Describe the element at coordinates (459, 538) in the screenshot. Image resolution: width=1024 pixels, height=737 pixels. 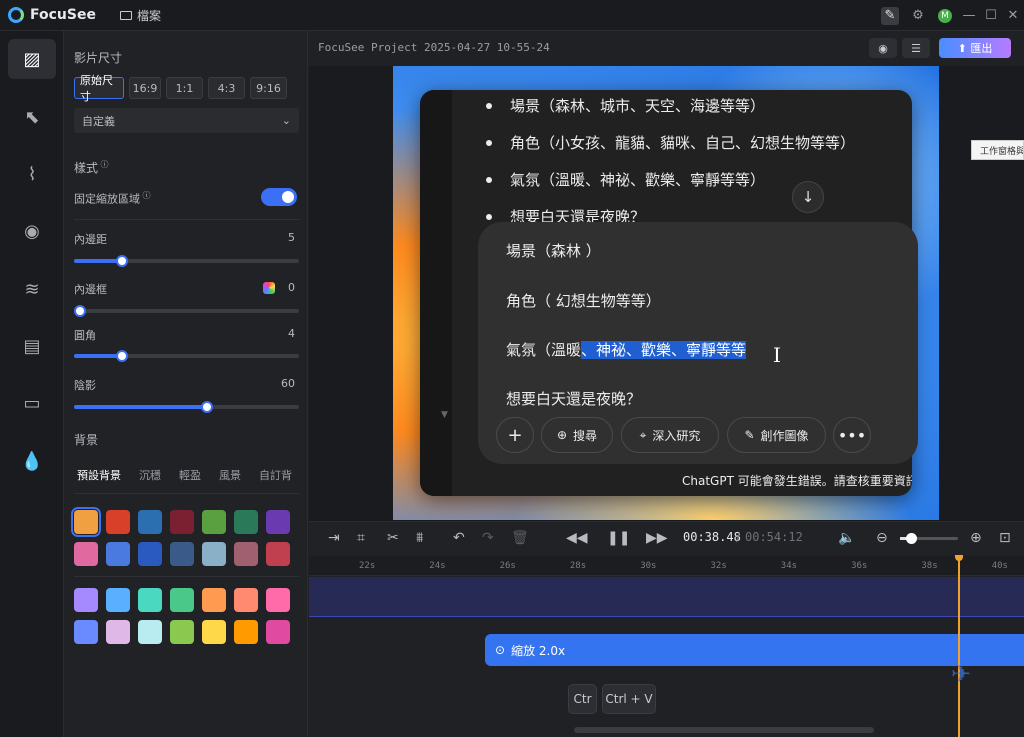
I see `undo-icon: ↶` at that location.